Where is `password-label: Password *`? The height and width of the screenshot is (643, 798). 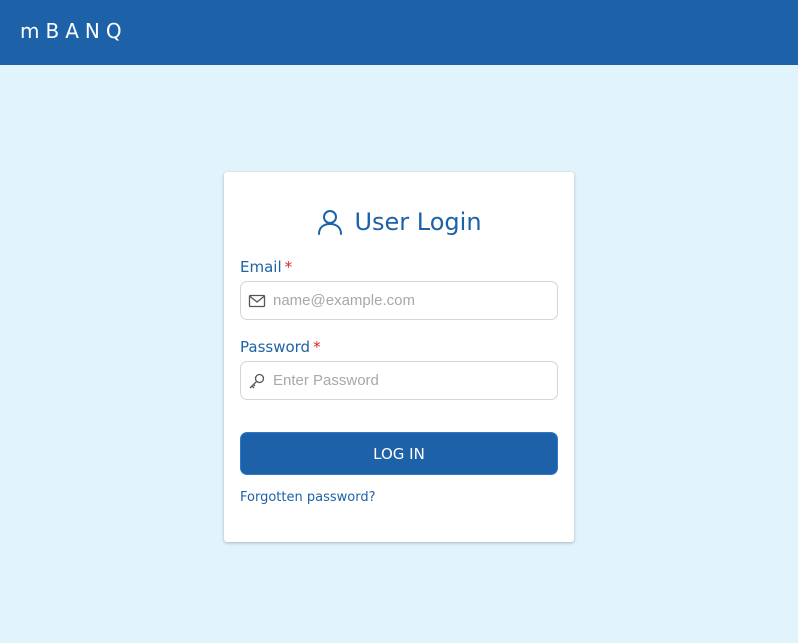
password-label: Password * is located at coordinates (280, 347).